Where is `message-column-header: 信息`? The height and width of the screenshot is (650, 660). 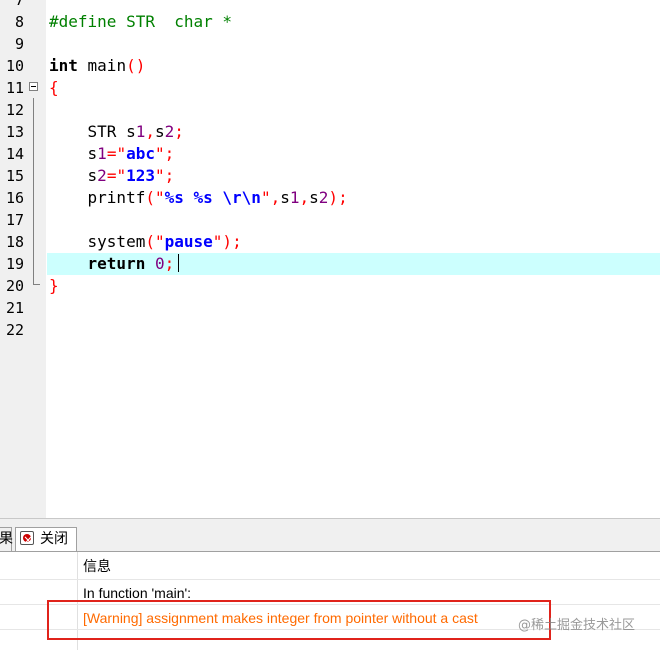
message-column-header: 信息 is located at coordinates (97, 567).